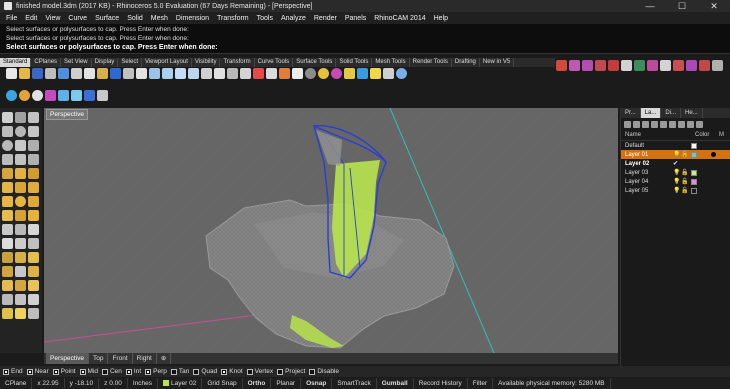 This screenshot has width=730, height=389. Describe the element at coordinates (354, 383) in the screenshot. I see `smarttrack-toggle: SmartTrack` at that location.